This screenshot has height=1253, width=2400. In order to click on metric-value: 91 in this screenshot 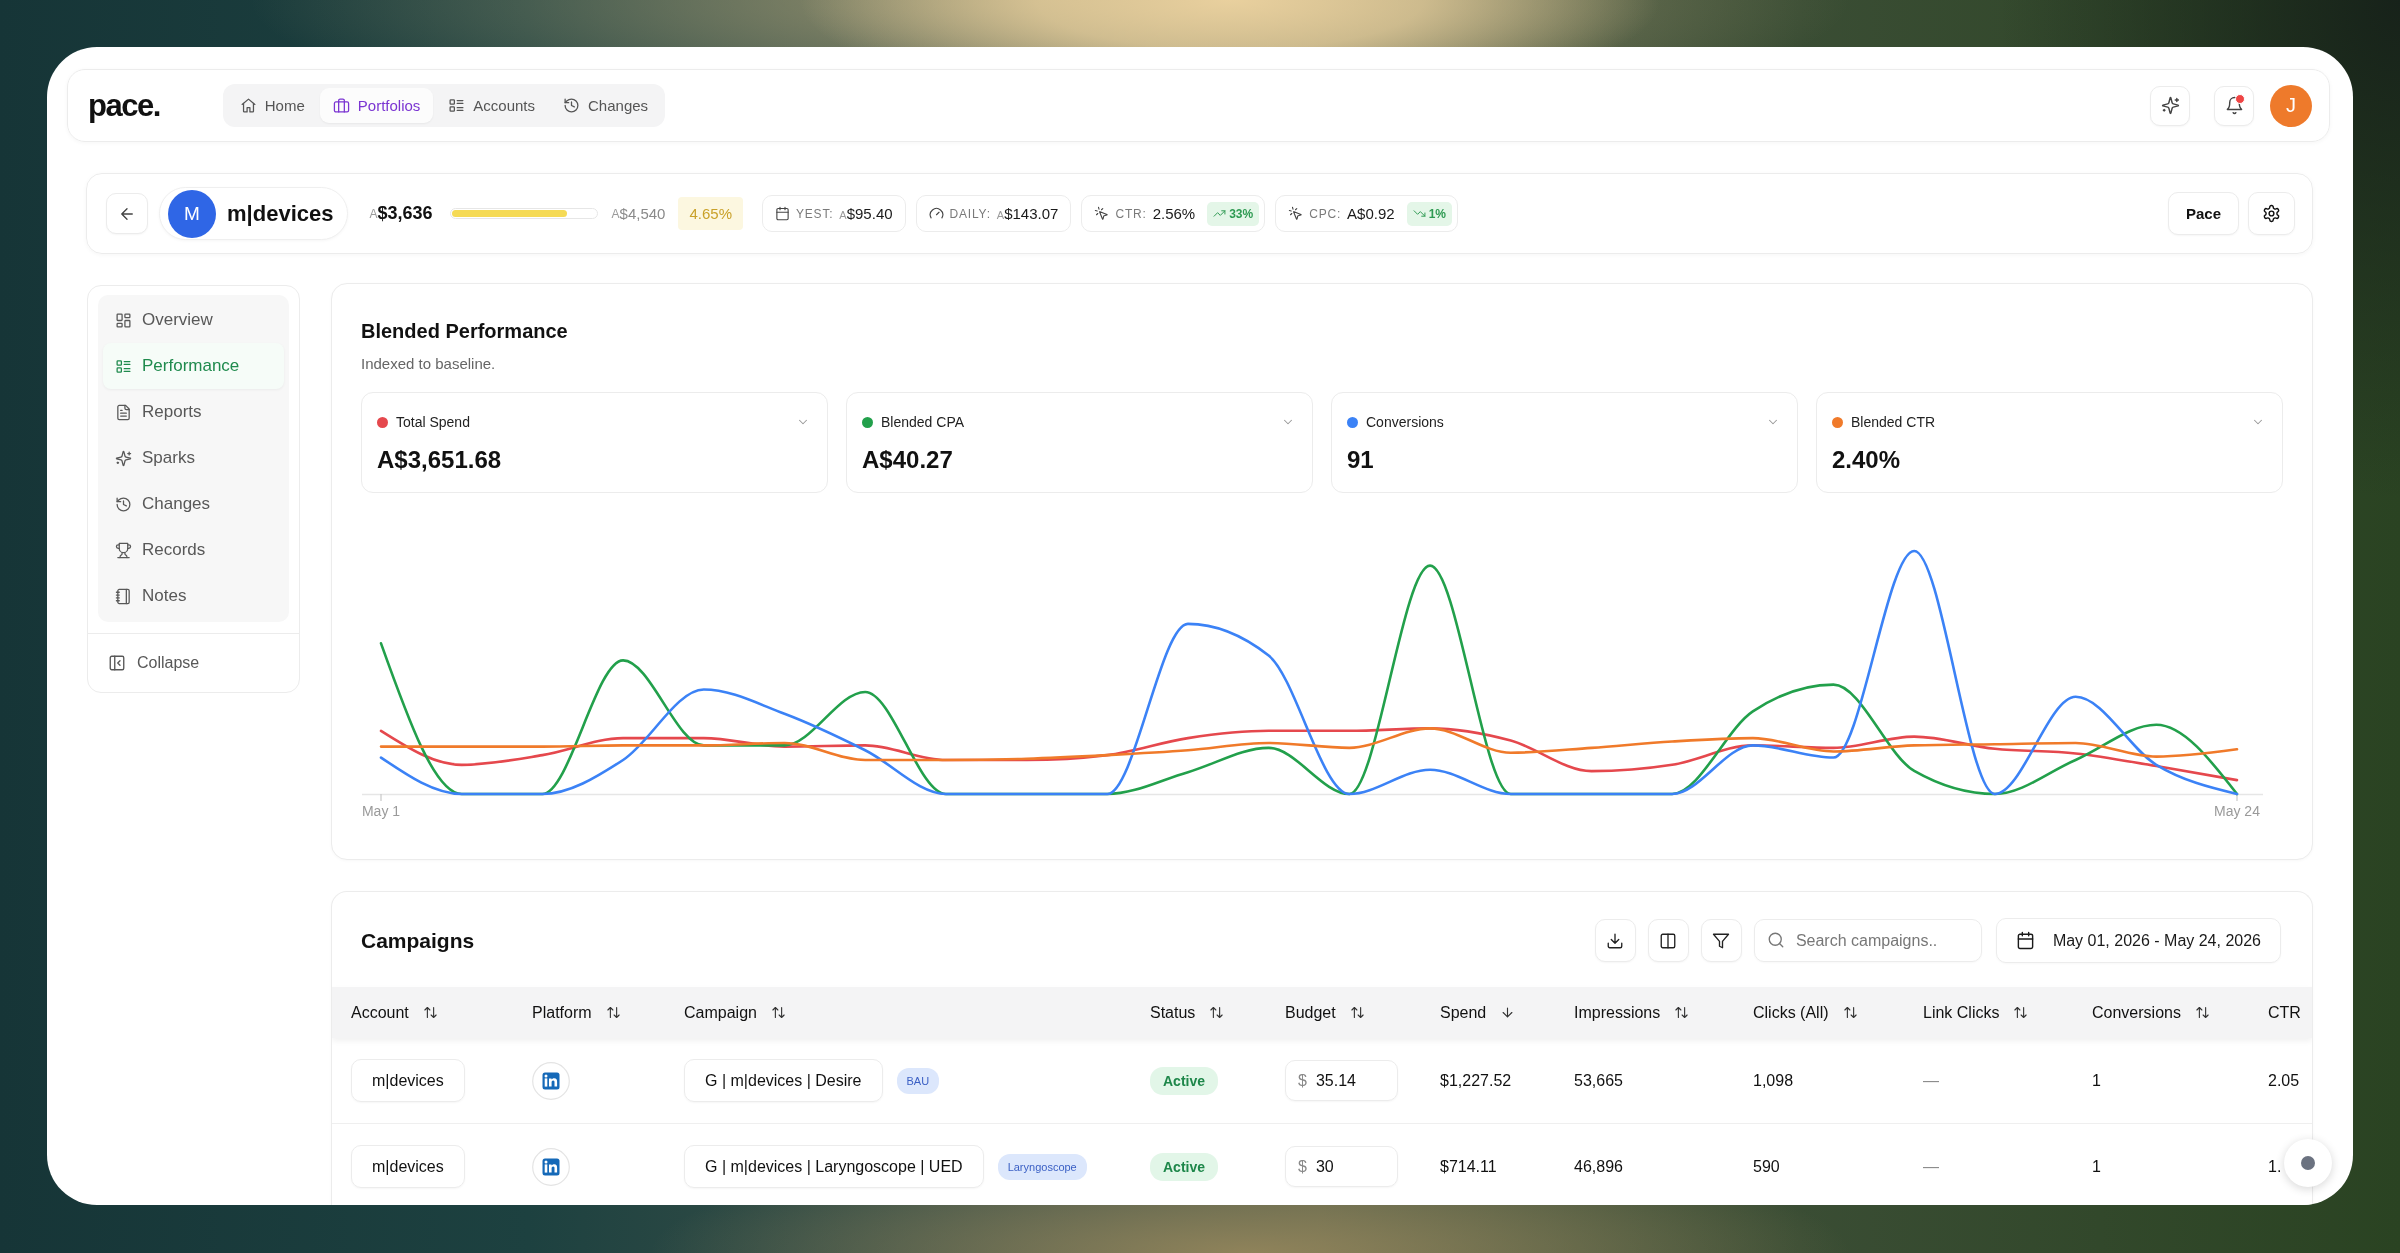, I will do `click(1361, 460)`.